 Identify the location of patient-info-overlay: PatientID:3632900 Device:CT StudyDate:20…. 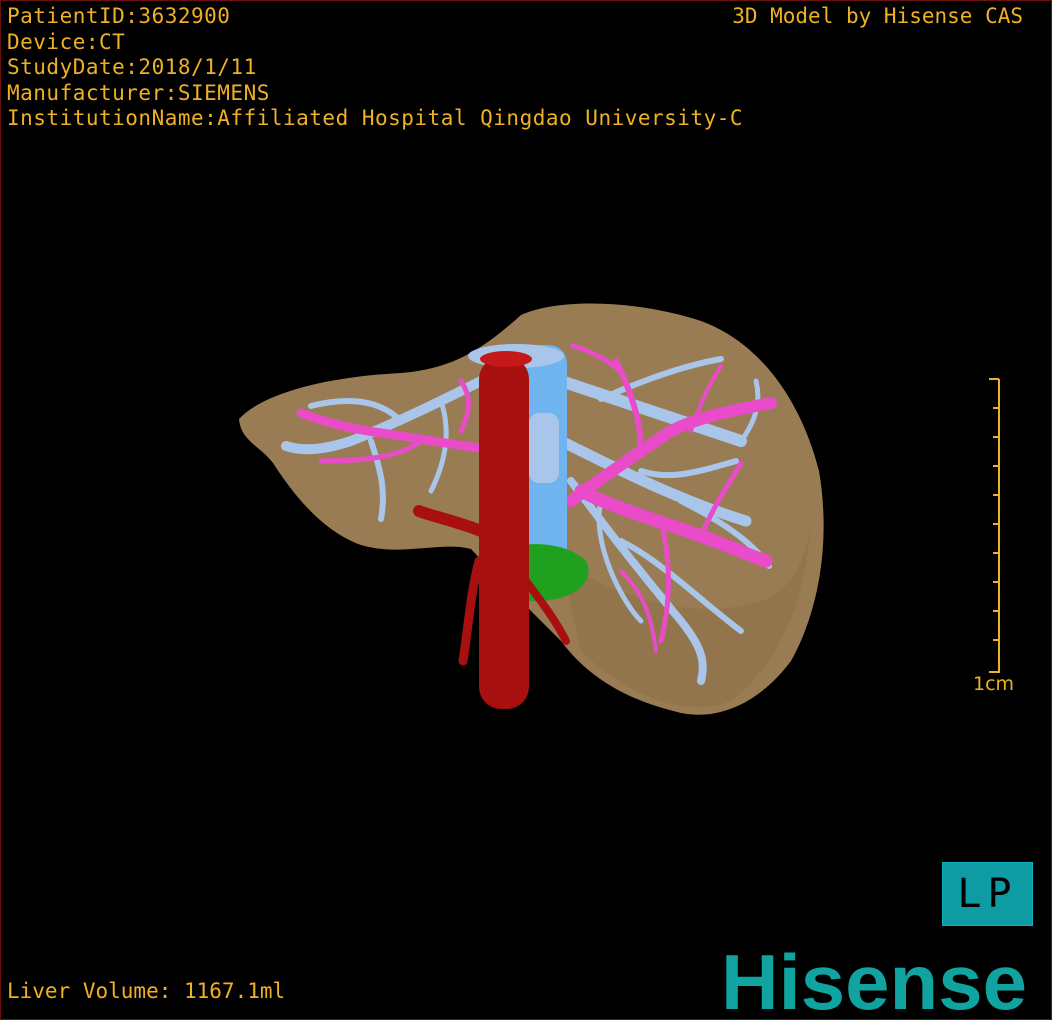
(375, 68).